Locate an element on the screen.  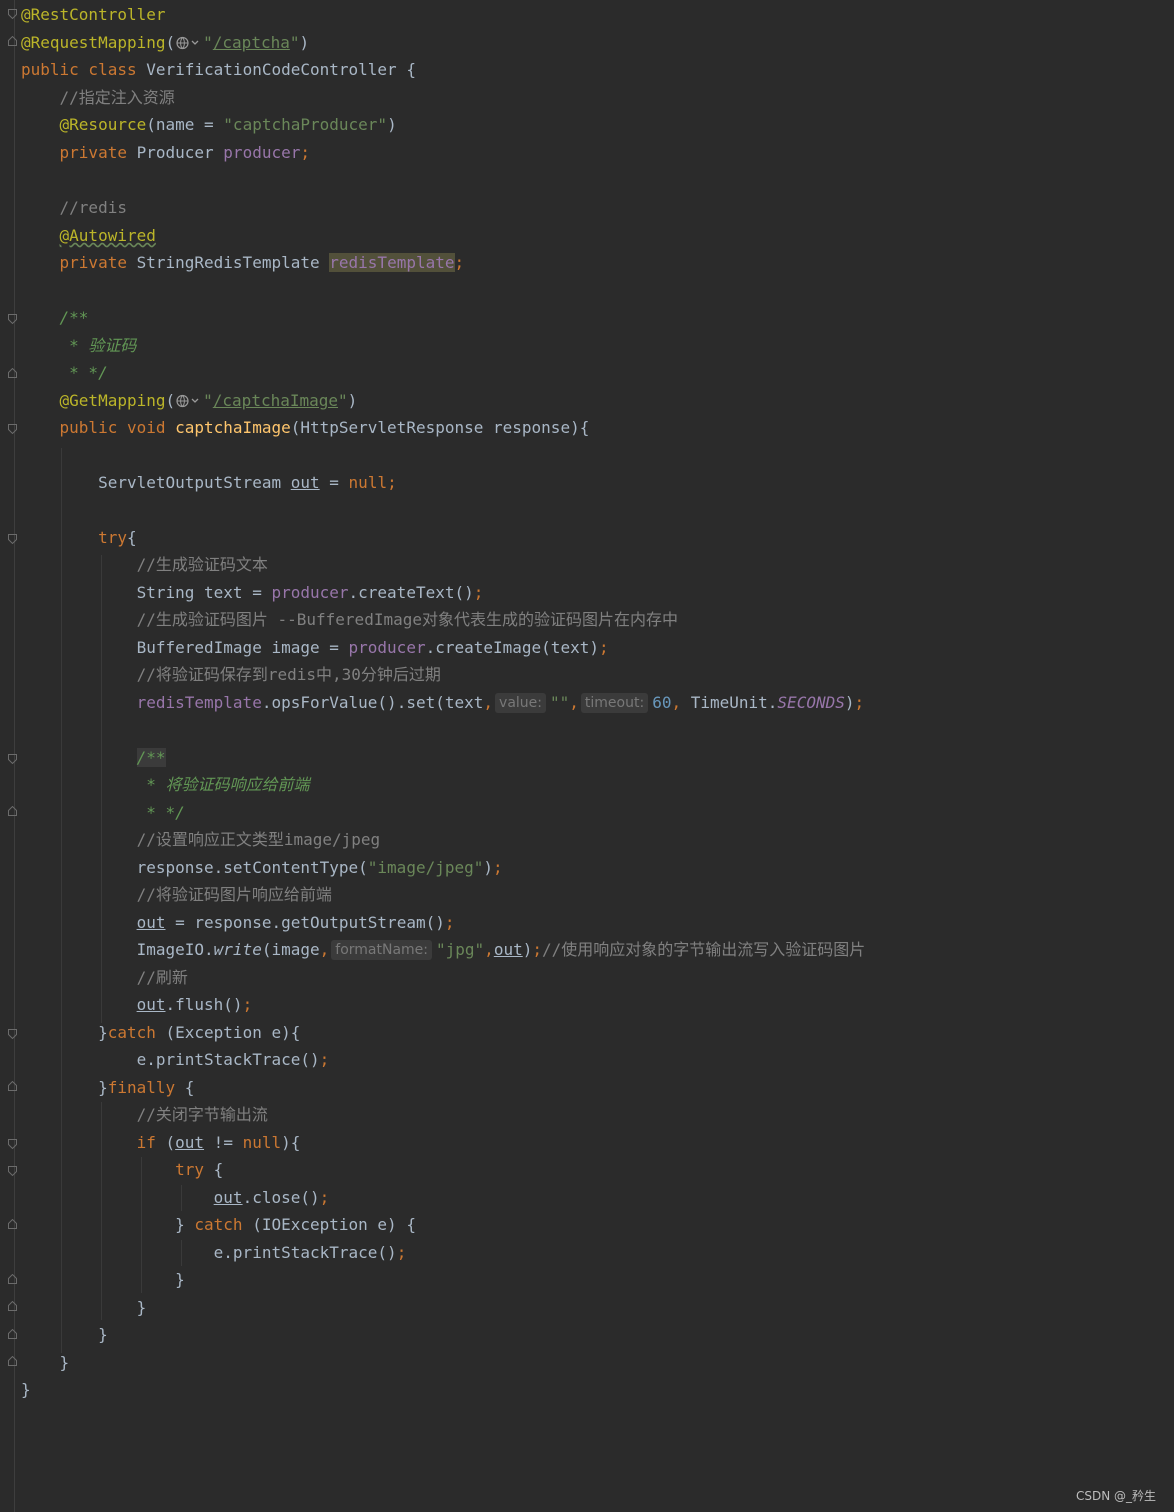
method-params: (HttpServletResponse response){ is located at coordinates (440, 427).